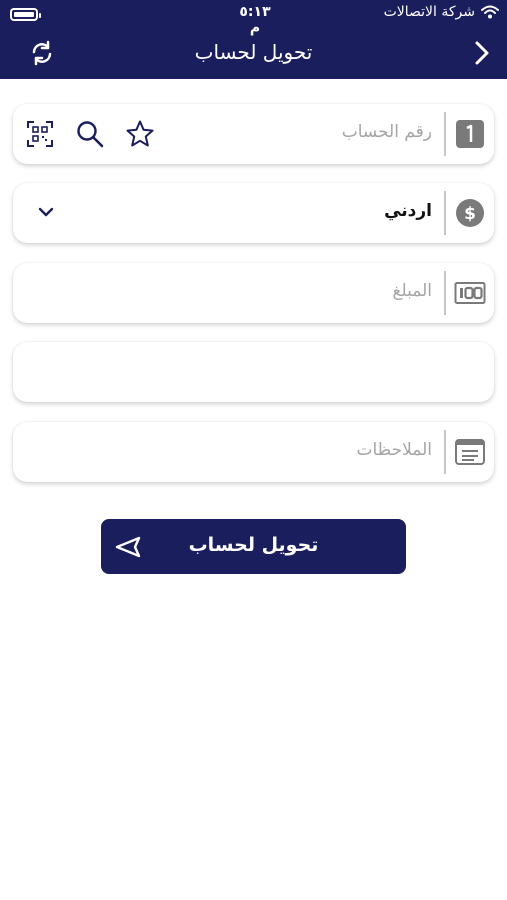 This screenshot has height=900, width=507. Describe the element at coordinates (470, 134) in the screenshot. I see `number-one-icon` at that location.